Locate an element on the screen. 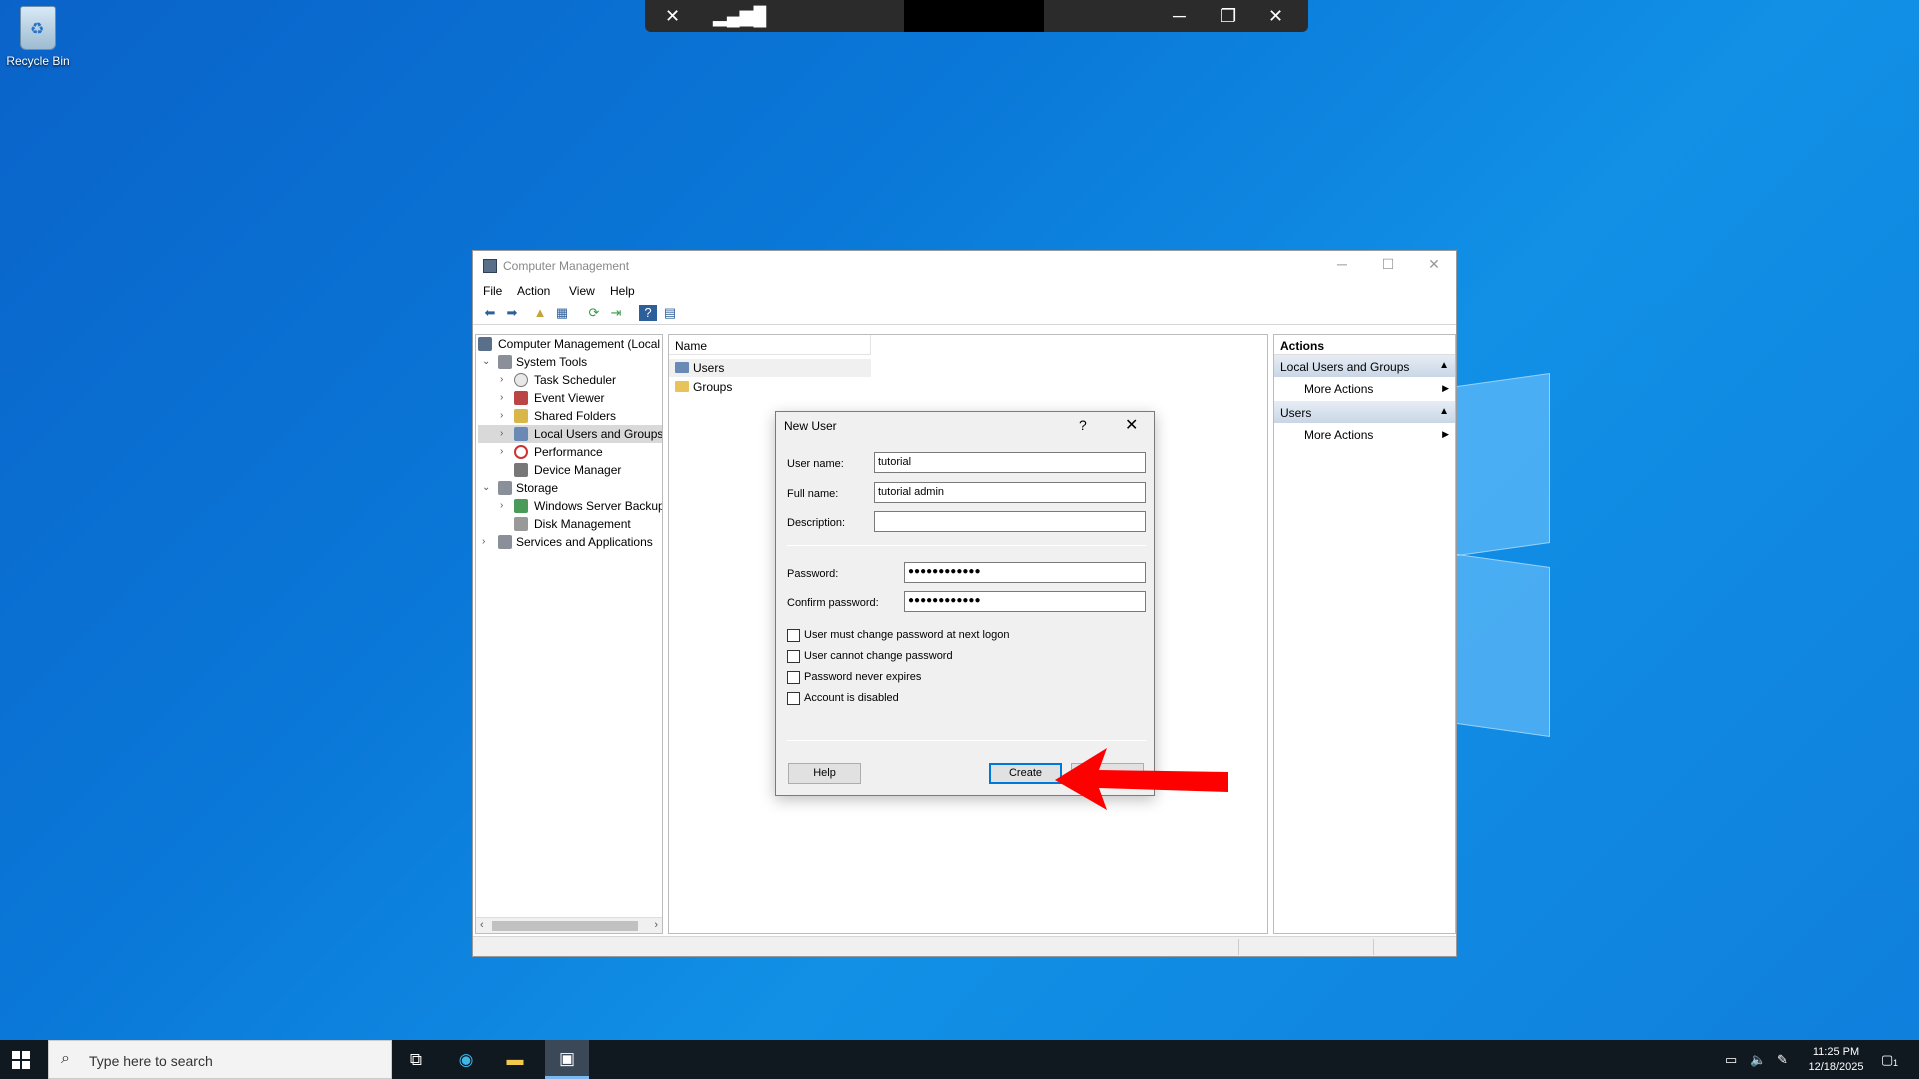 This screenshot has width=1919, height=1079. folder-icon is located at coordinates (682, 386).